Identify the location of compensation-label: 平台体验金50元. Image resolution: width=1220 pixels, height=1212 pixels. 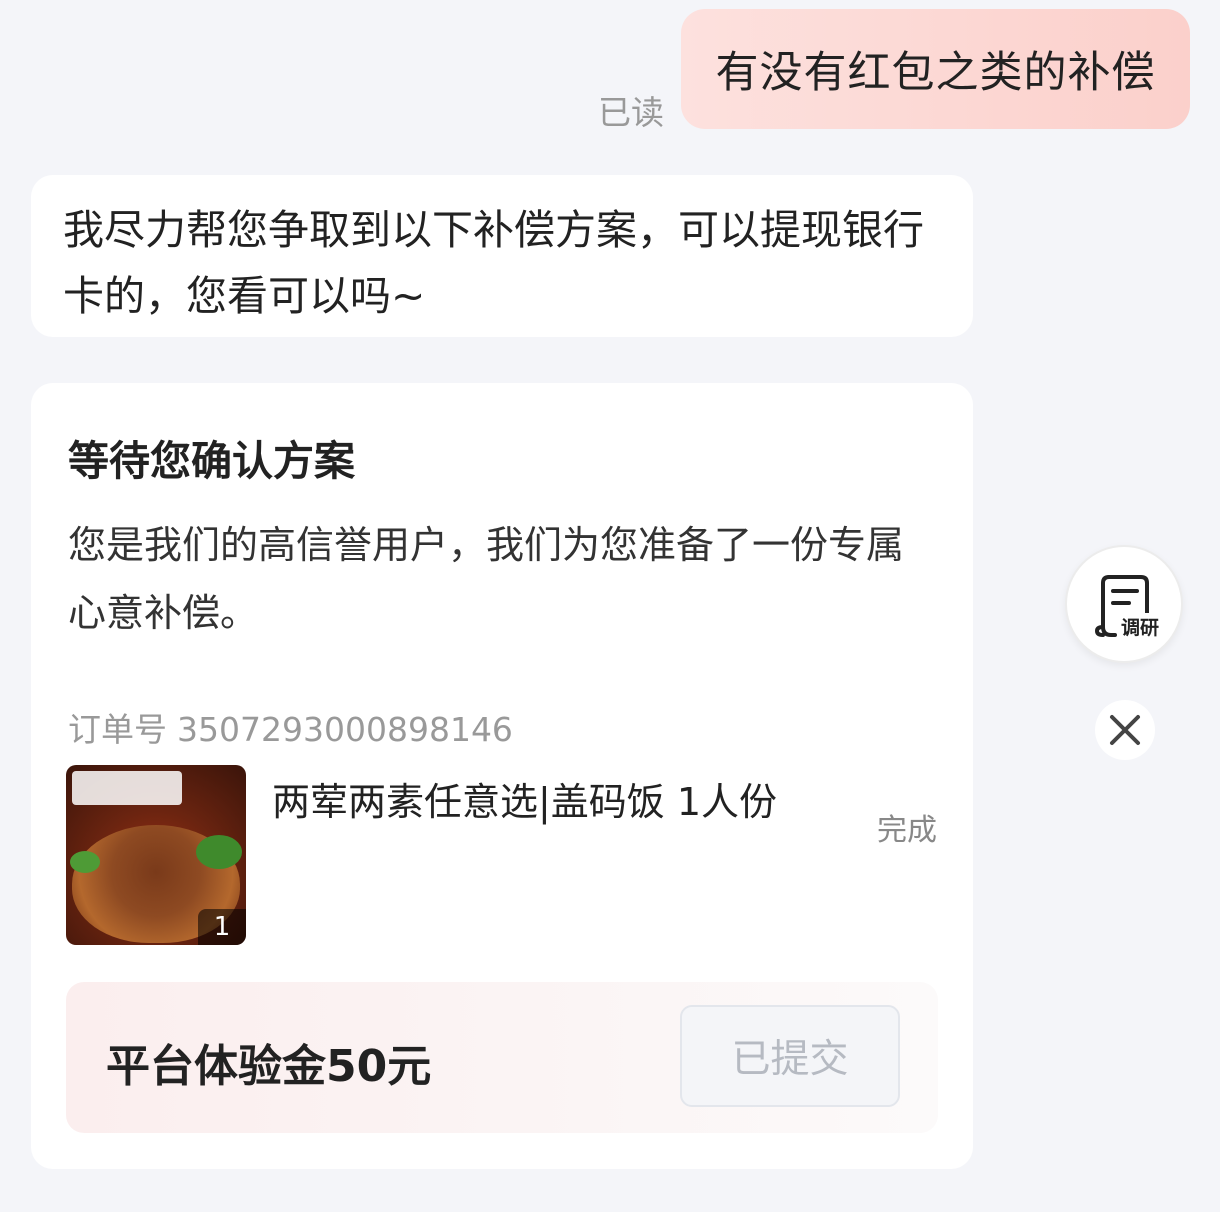
(269, 1066).